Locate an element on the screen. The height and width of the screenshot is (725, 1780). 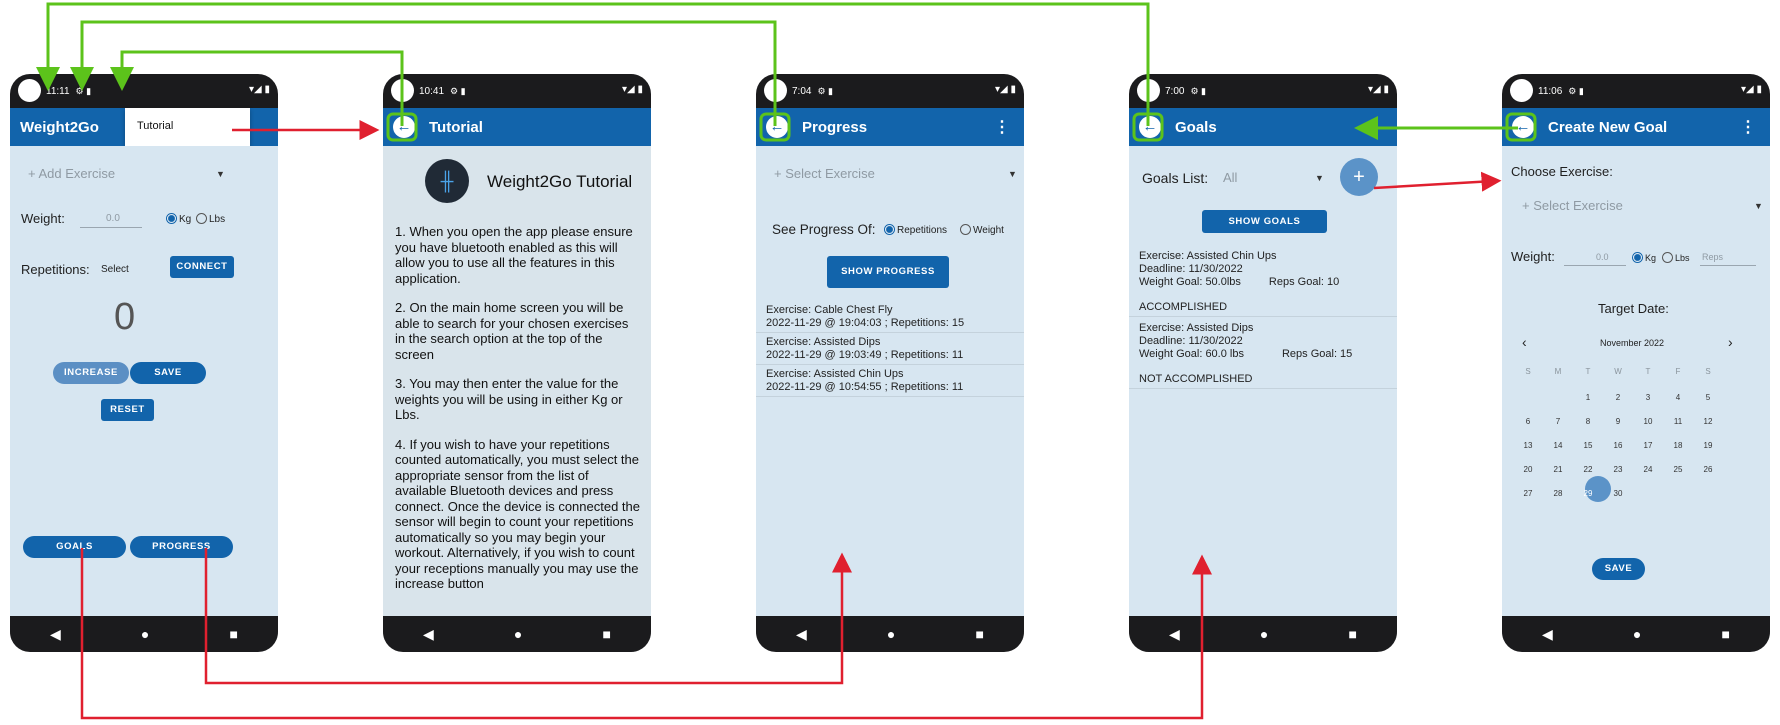
forward-flow-to-create-goal is located at coordinates (1437, 181).